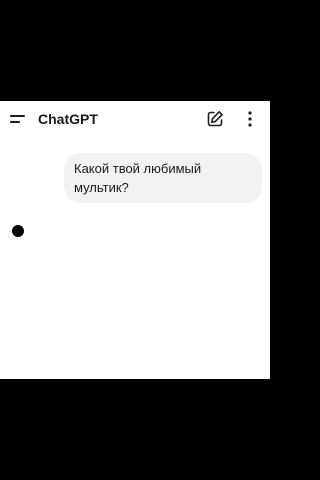 This screenshot has width=320, height=480. What do you see at coordinates (17, 119) in the screenshot?
I see `menu-button` at bounding box center [17, 119].